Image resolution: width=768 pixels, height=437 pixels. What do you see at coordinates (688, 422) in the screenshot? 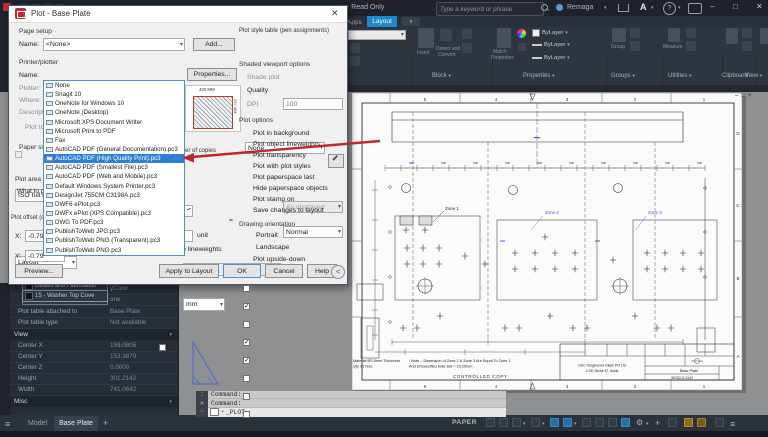
I see `units-icon` at bounding box center [688, 422].